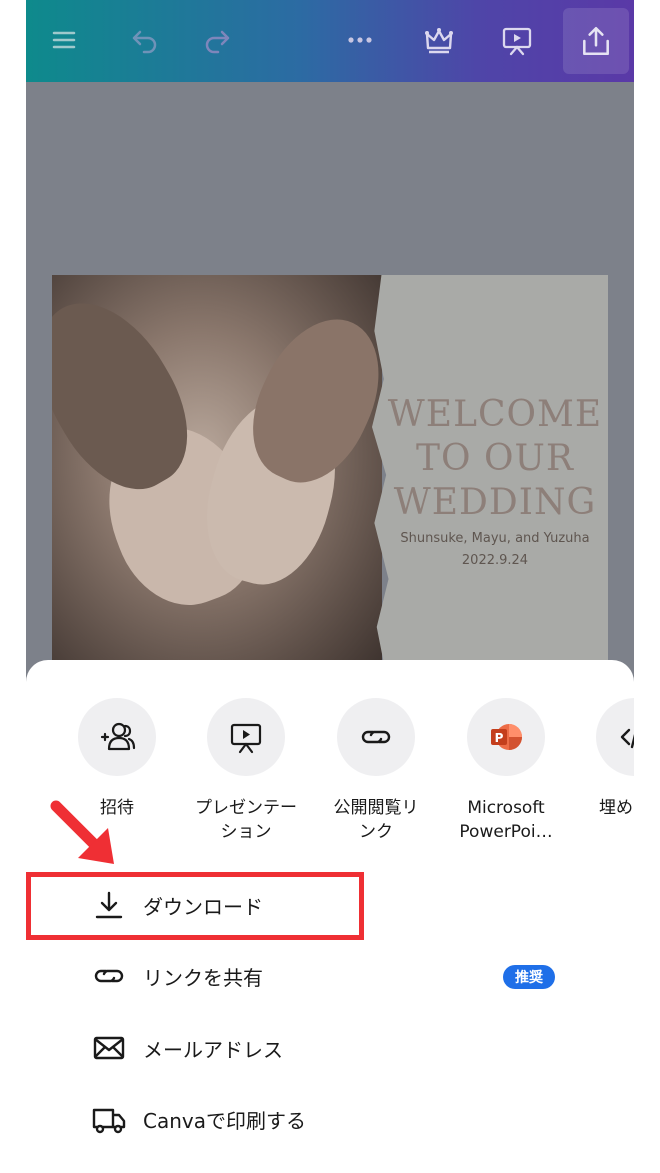 Image resolution: width=660 pixels, height=1173 pixels. What do you see at coordinates (218, 40) in the screenshot?
I see `redo-icon` at bounding box center [218, 40].